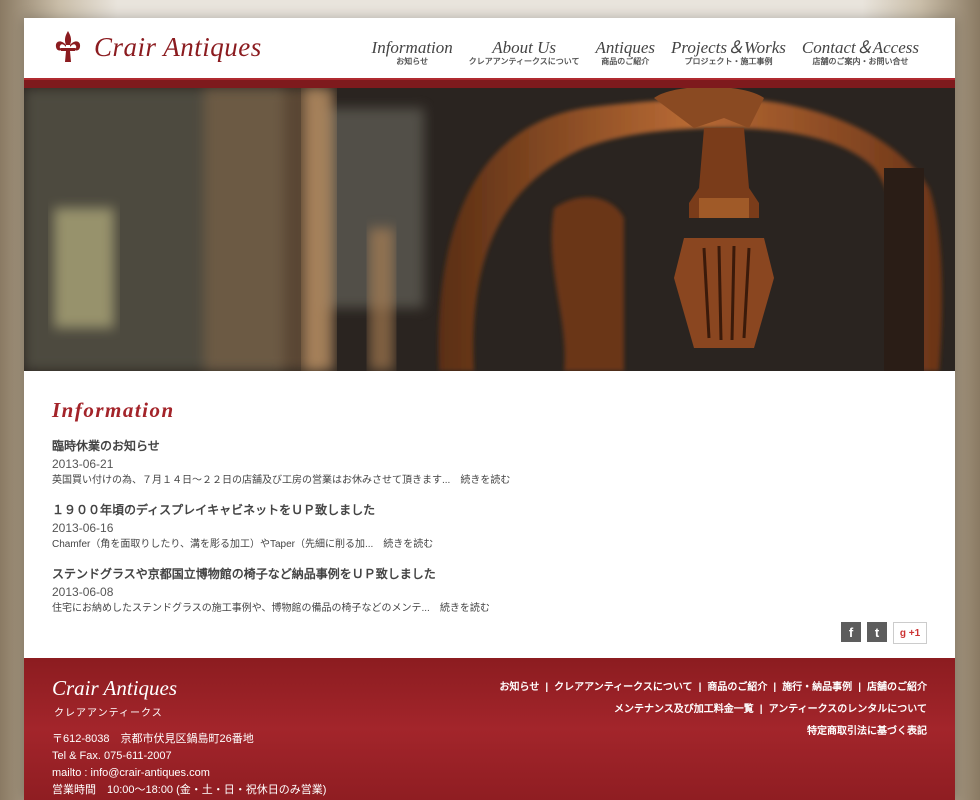  What do you see at coordinates (910, 633) in the screenshot?
I see `google-plus-icon: g +1` at bounding box center [910, 633].